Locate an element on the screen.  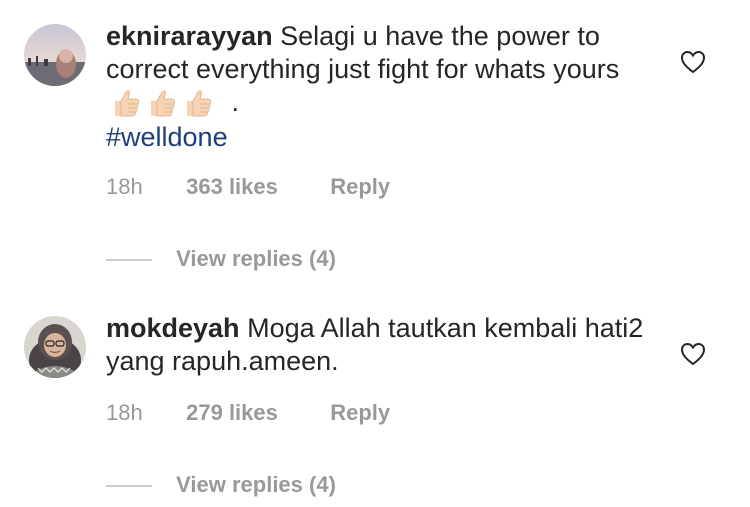
hashtag-link: #welldone is located at coordinates (386, 137).